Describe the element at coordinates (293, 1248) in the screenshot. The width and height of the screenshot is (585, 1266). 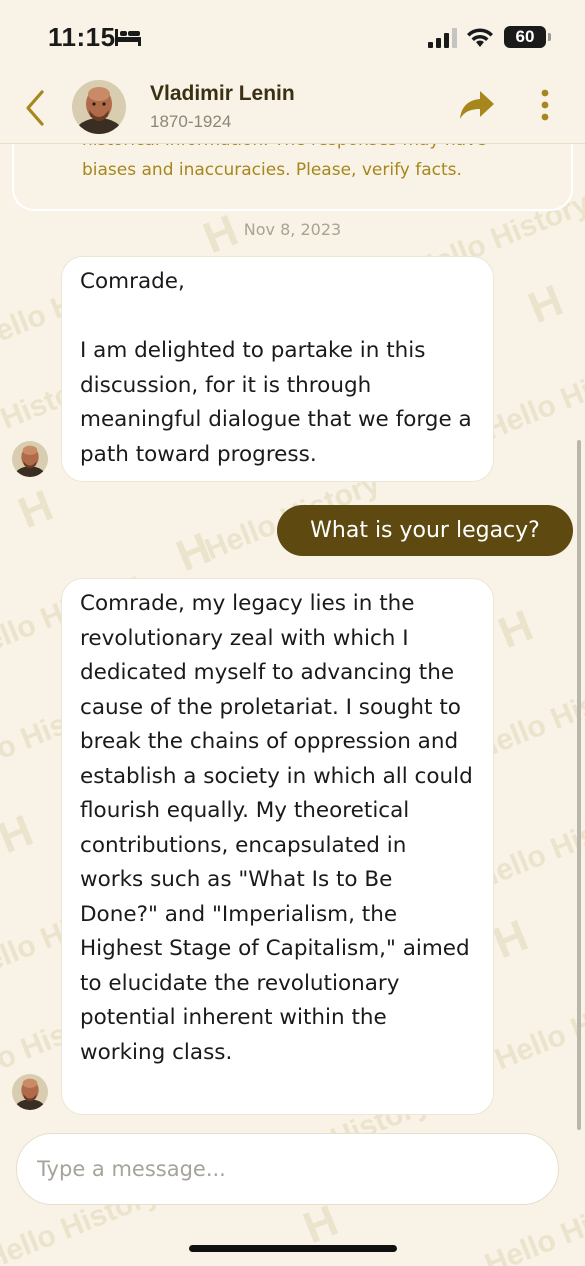
I see `home-indicator` at that location.